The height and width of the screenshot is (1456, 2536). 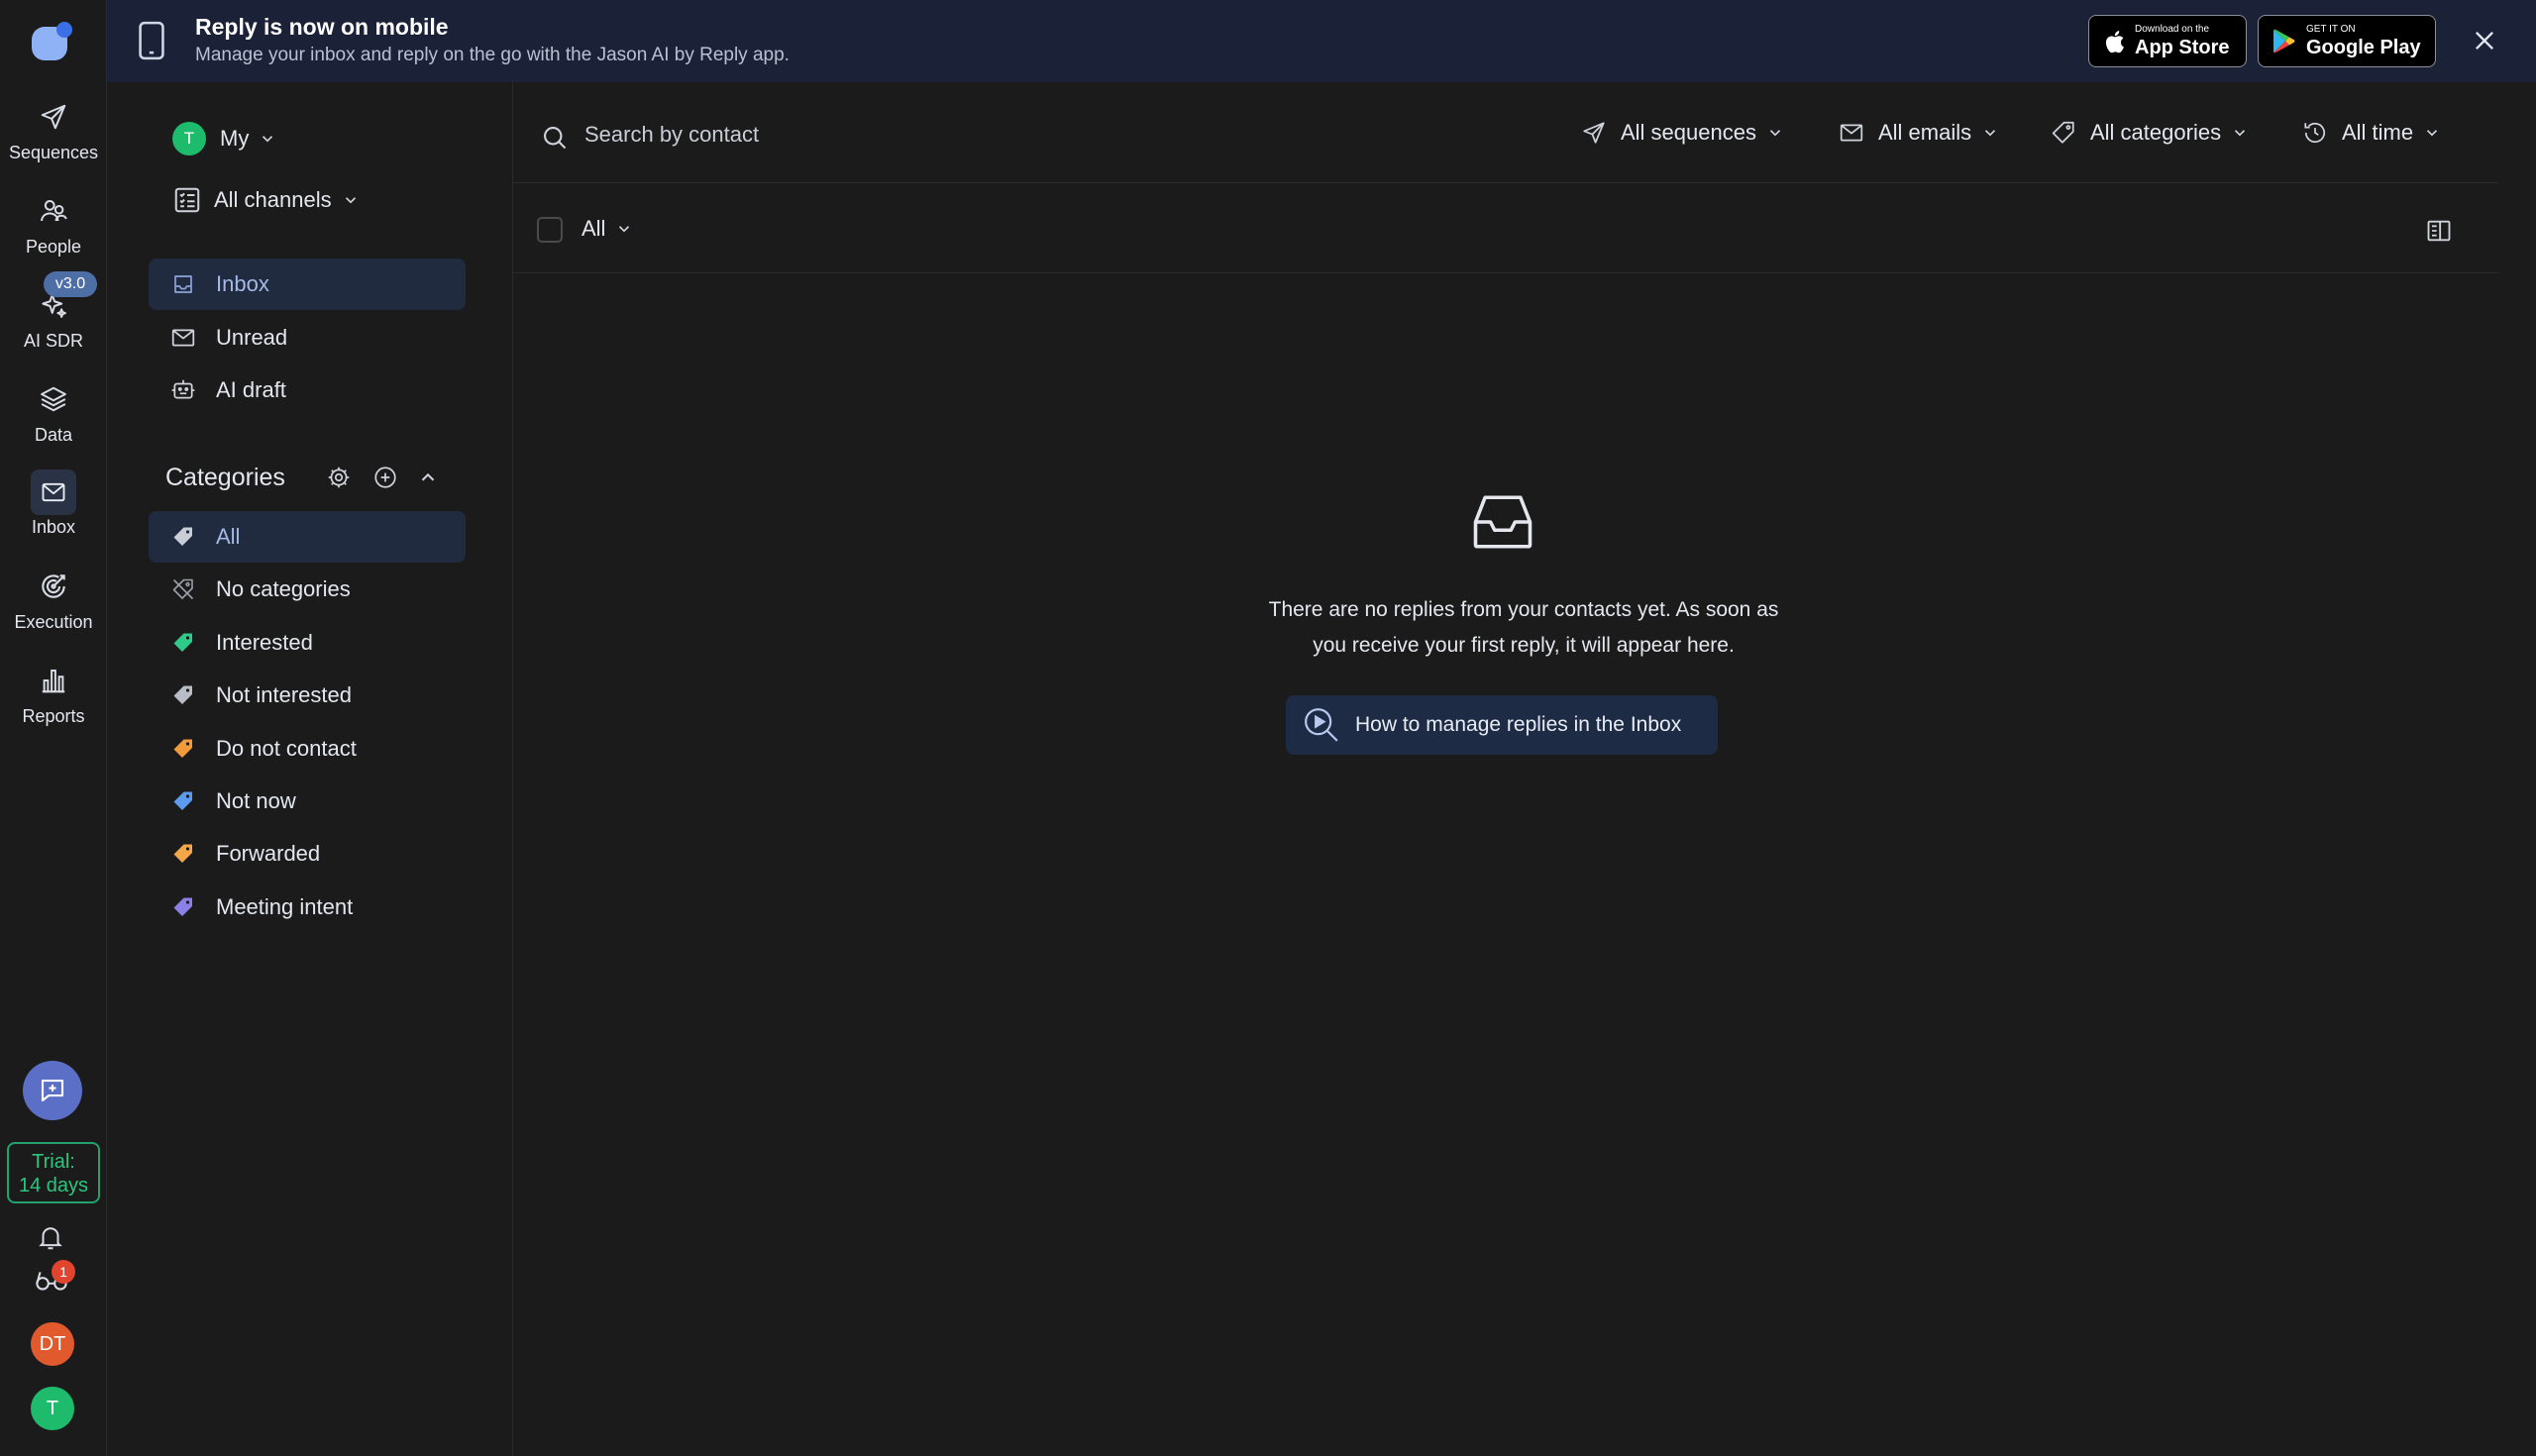 I want to click on select-all-checkbox, so click(x=550, y=230).